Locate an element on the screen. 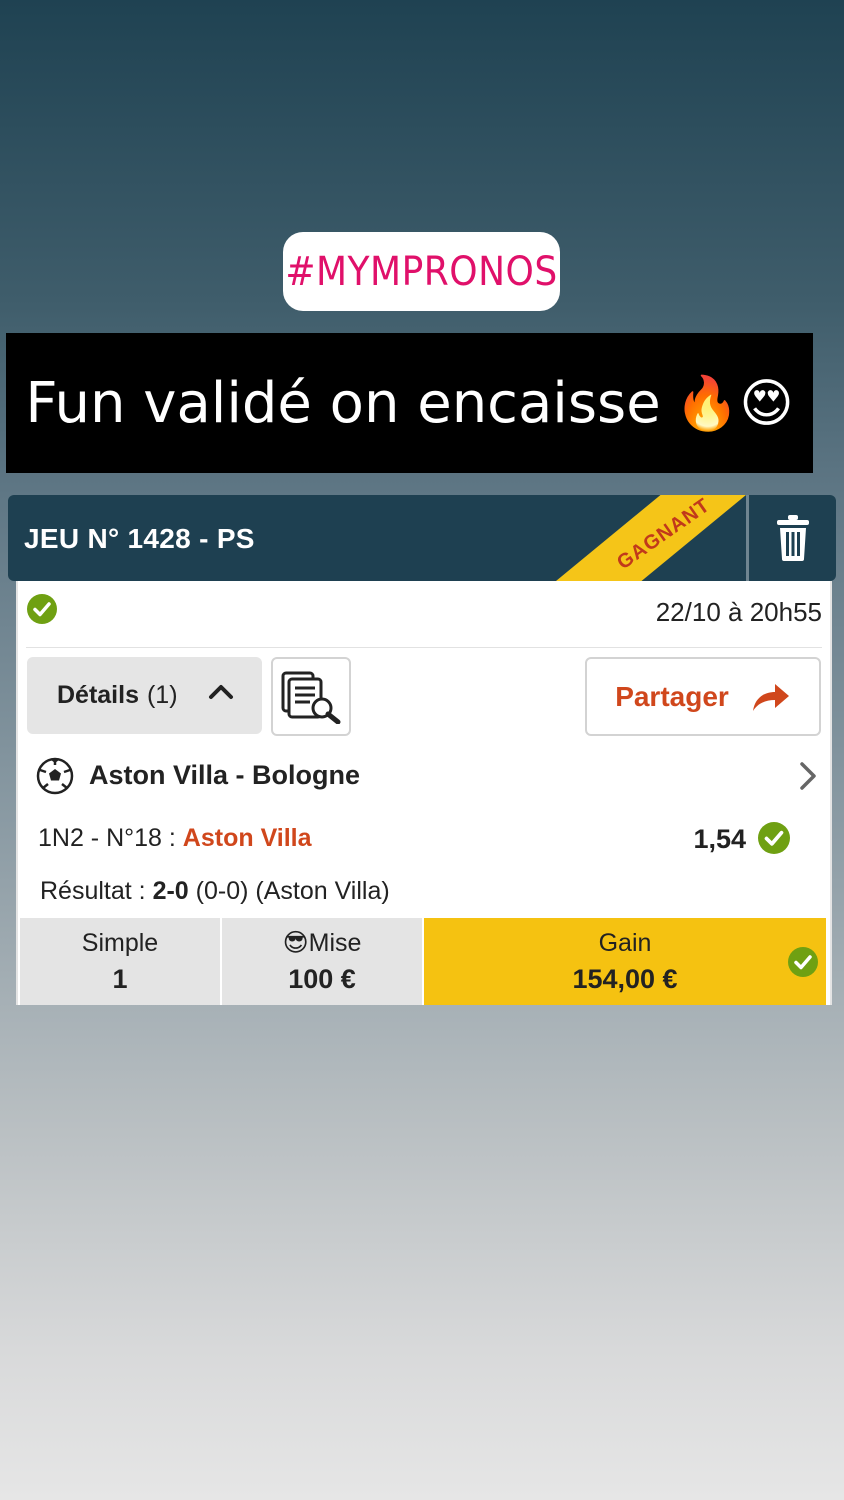 This screenshot has width=844, height=1500. bet-type-label: Simple is located at coordinates (120, 942).